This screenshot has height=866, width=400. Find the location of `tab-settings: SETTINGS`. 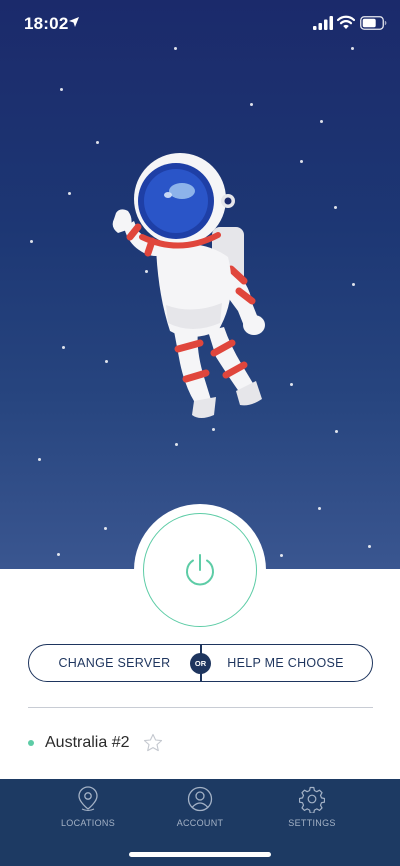

tab-settings: SETTINGS is located at coordinates (312, 806).